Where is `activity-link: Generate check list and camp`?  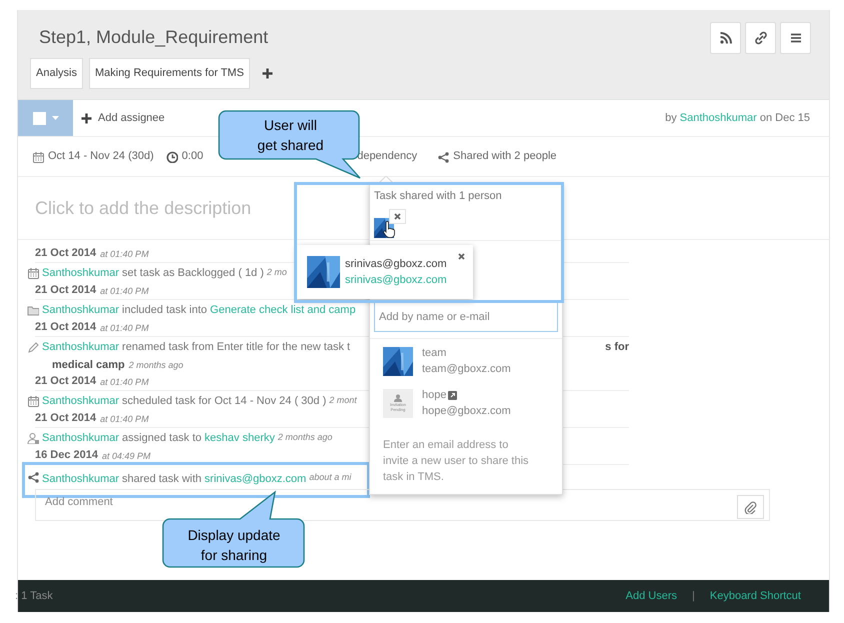 activity-link: Generate check list and camp is located at coordinates (283, 310).